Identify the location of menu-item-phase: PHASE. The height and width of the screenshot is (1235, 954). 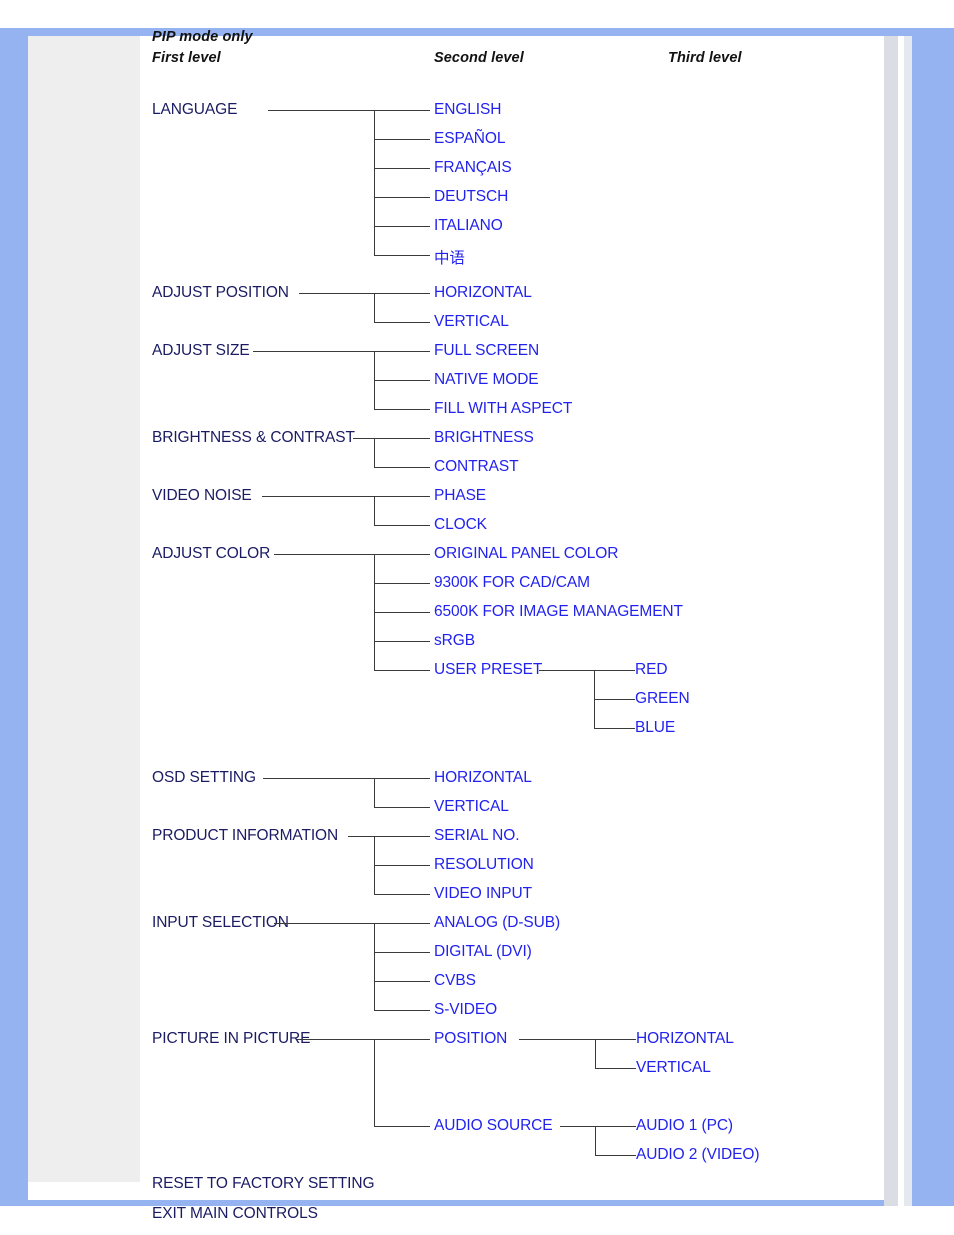
(460, 496).